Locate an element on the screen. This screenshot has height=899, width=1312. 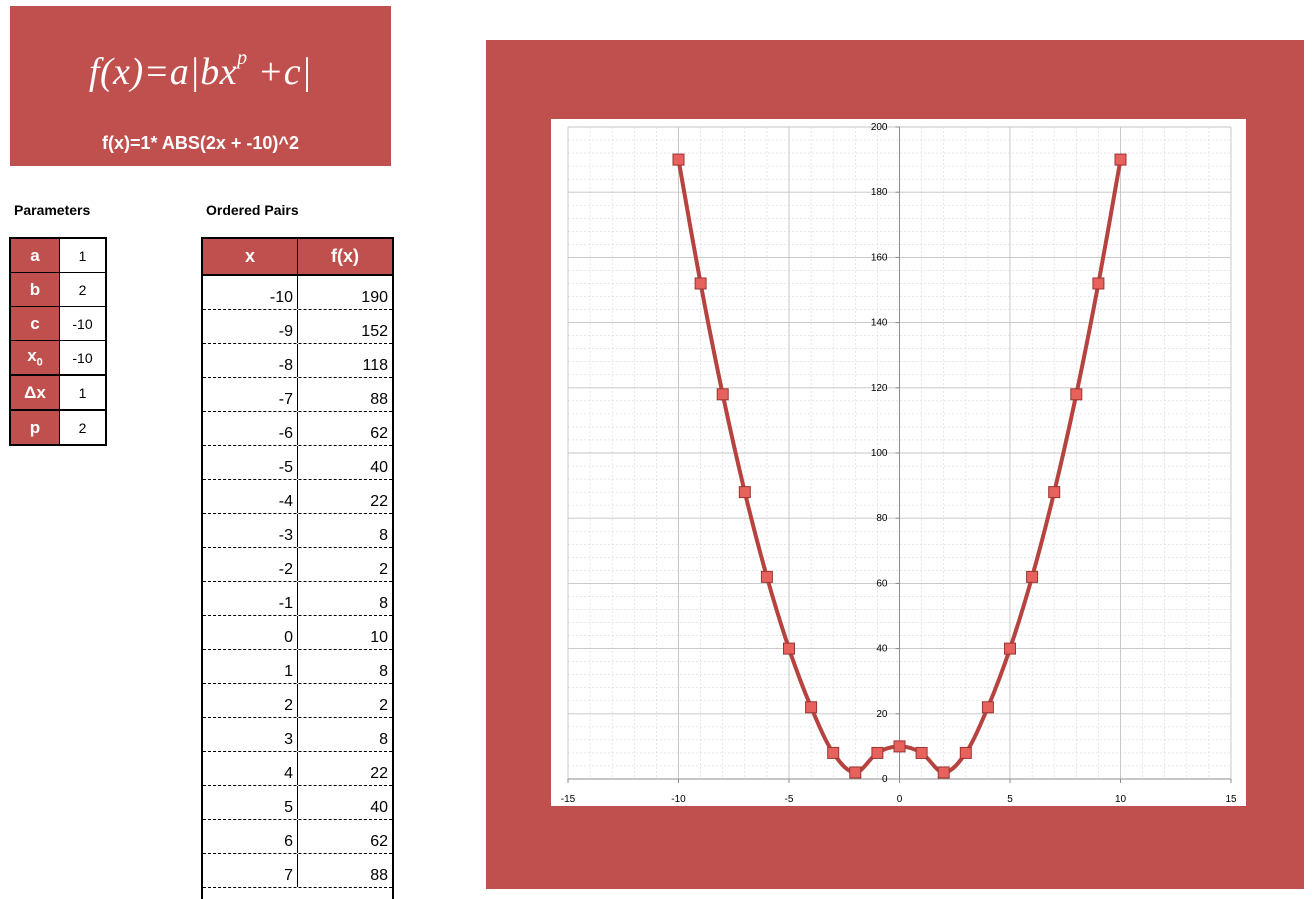
x-tick-label: -10 is located at coordinates (678, 799).